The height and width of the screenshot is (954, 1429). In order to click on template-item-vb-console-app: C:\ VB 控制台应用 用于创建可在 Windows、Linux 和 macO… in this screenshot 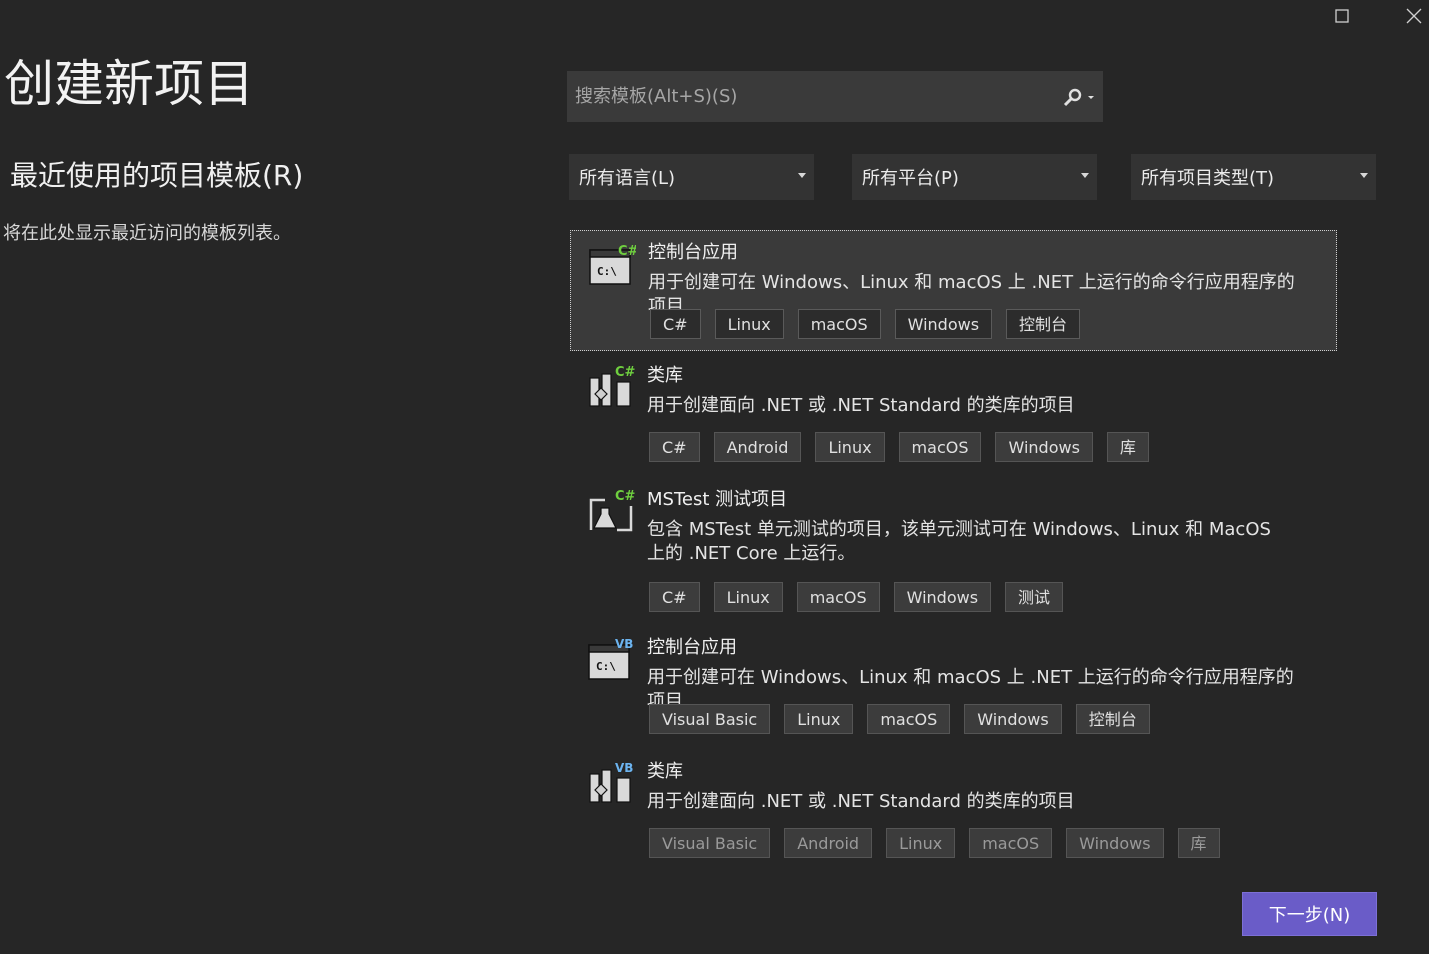, I will do `click(953, 686)`.